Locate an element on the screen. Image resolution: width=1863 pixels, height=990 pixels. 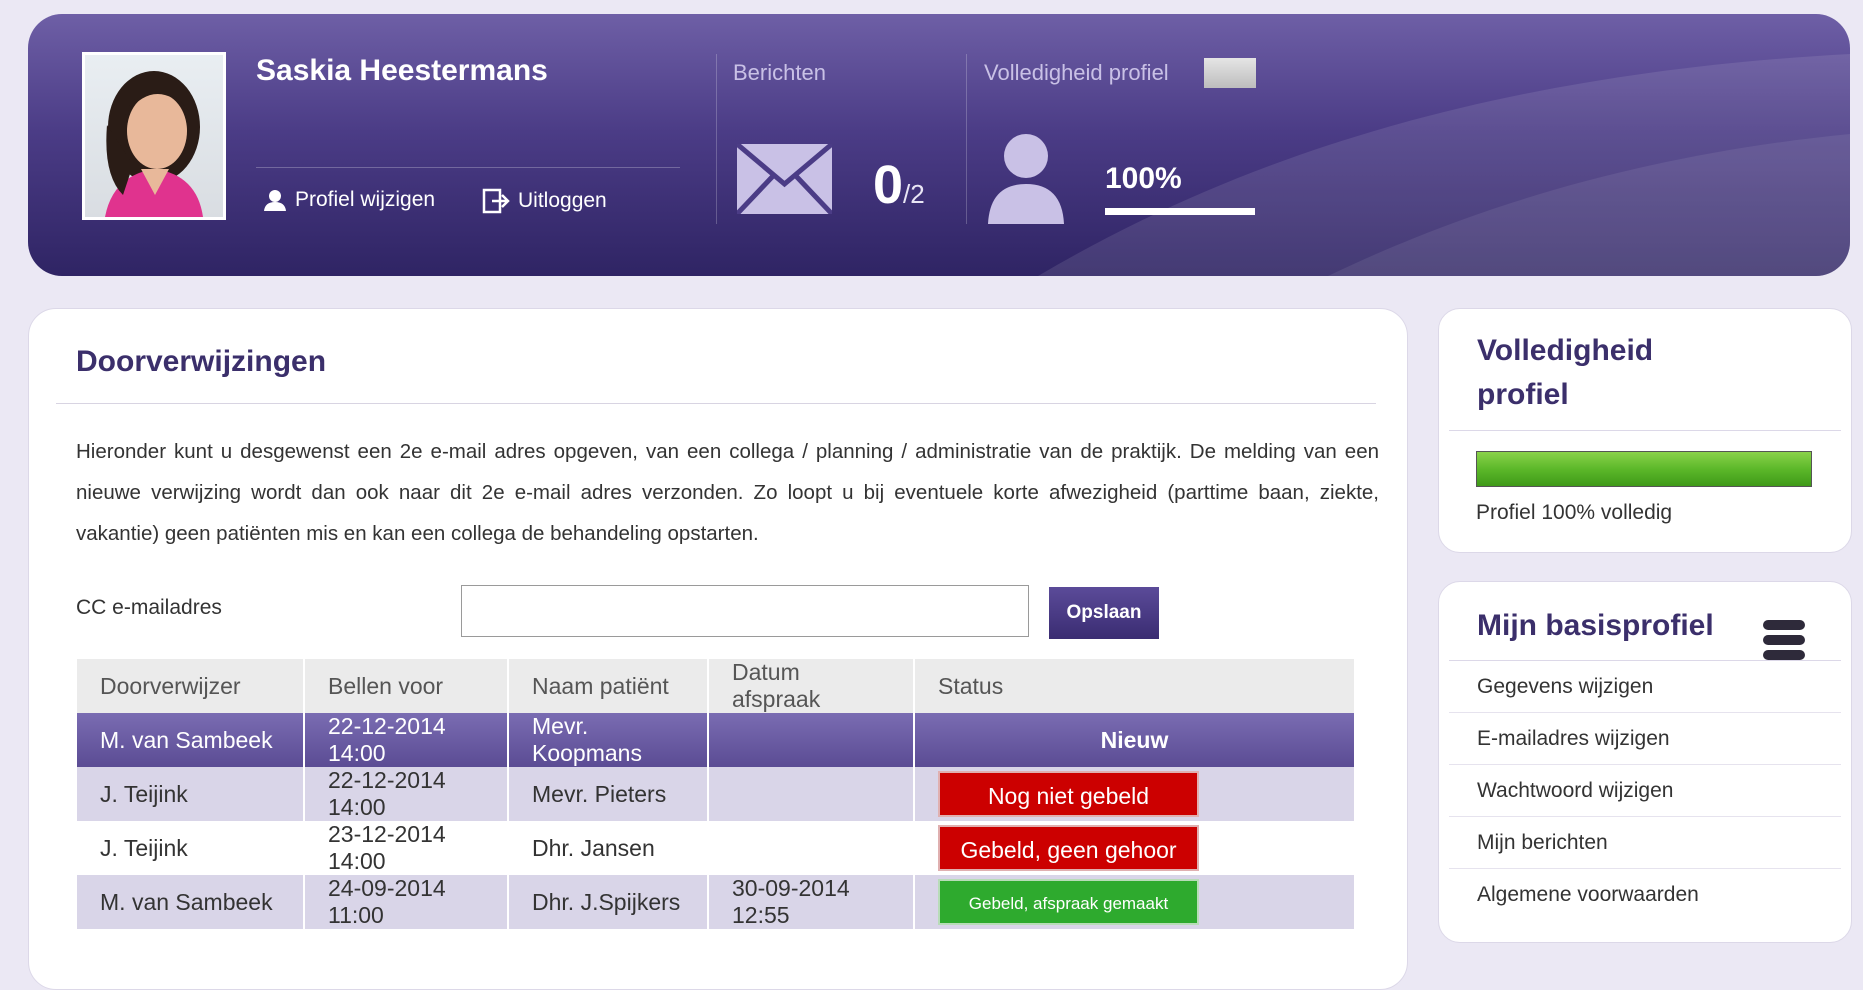
logout-label: Uitloggen is located at coordinates (562, 200).